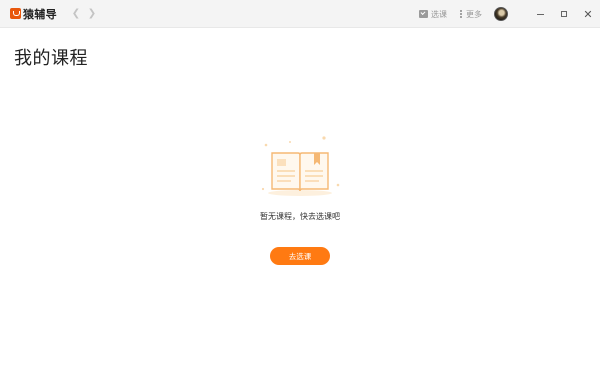 Image resolution: width=600 pixels, height=382 pixels. I want to click on more-label: 更多, so click(474, 14).